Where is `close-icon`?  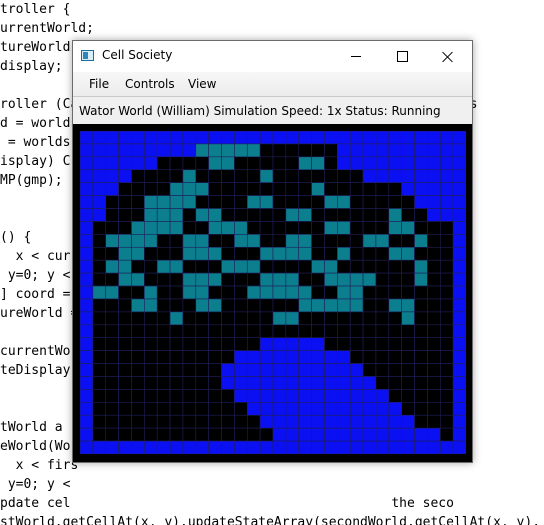 close-icon is located at coordinates (448, 57).